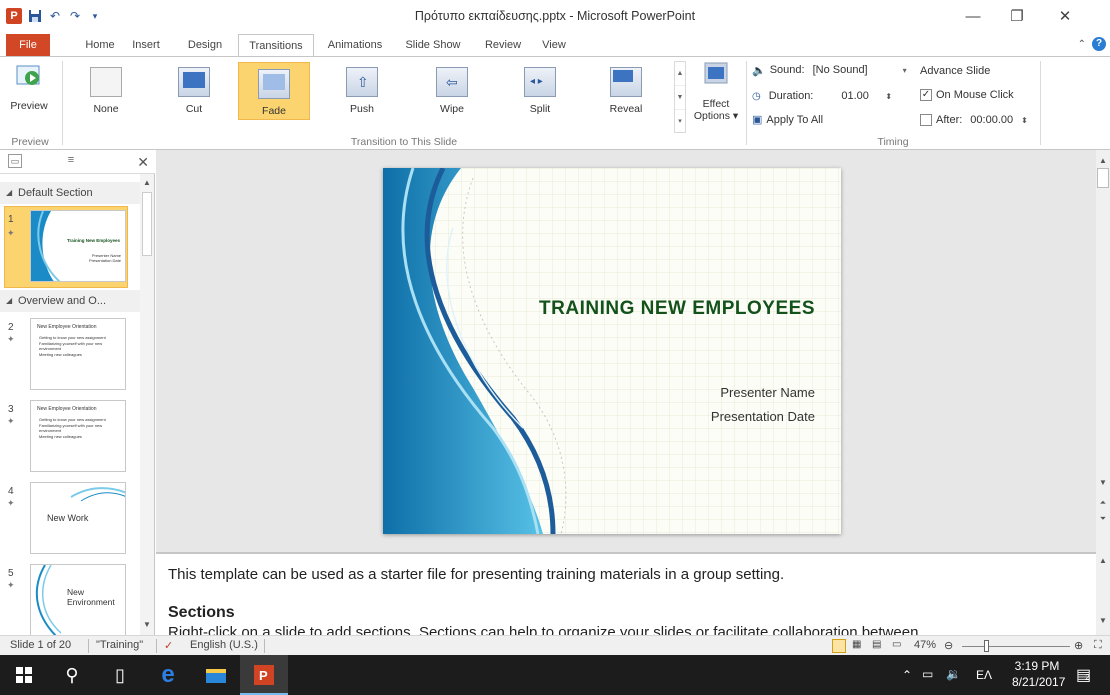 The height and width of the screenshot is (695, 1110). What do you see at coordinates (146, 45) in the screenshot?
I see `tab-insert: Insert` at bounding box center [146, 45].